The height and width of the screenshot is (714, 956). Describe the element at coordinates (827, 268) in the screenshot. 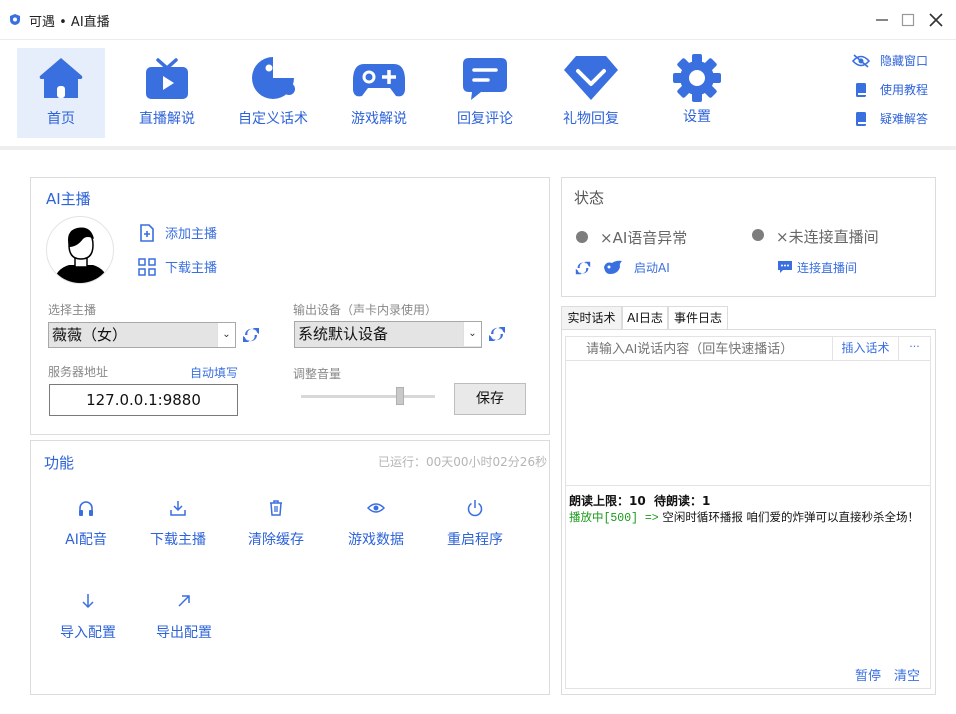

I see `connect-live-label: 连接直播间` at that location.